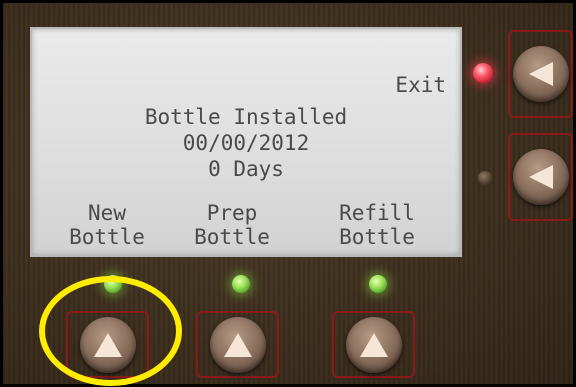  I want to click on softkey-label-line1: Refill, so click(377, 213).